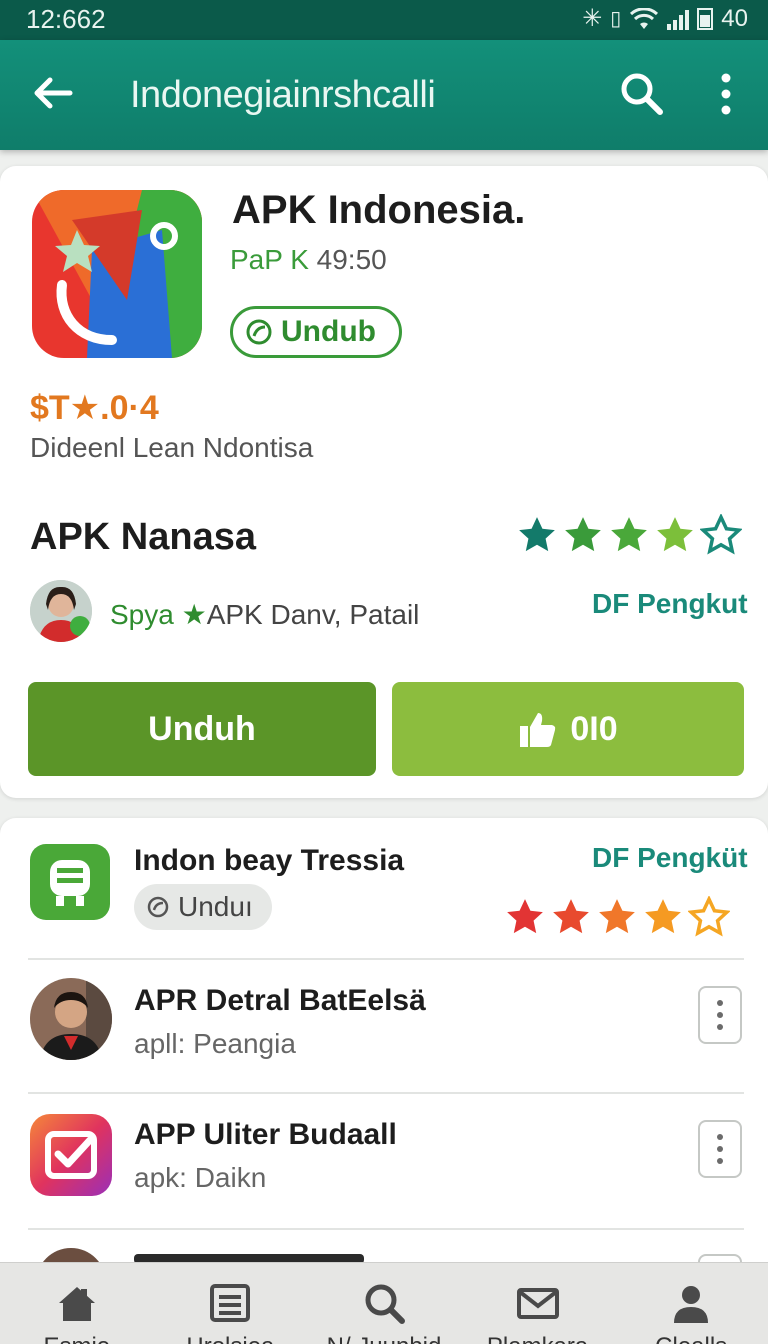  What do you see at coordinates (158, 614) in the screenshot?
I see `author-highlight: Spya ★` at bounding box center [158, 614].